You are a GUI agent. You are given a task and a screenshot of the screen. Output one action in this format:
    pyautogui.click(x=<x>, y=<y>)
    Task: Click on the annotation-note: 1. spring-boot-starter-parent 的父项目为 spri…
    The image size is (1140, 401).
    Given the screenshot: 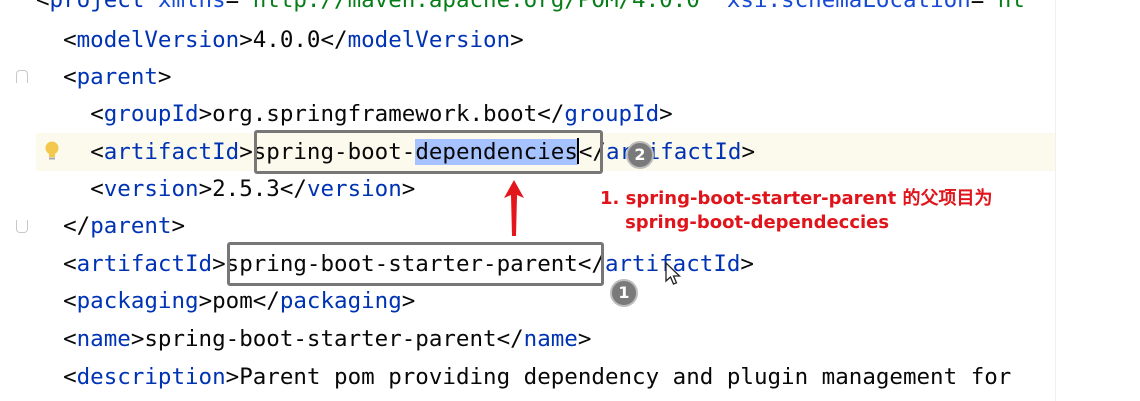 What is the action you would take?
    pyautogui.click(x=796, y=211)
    